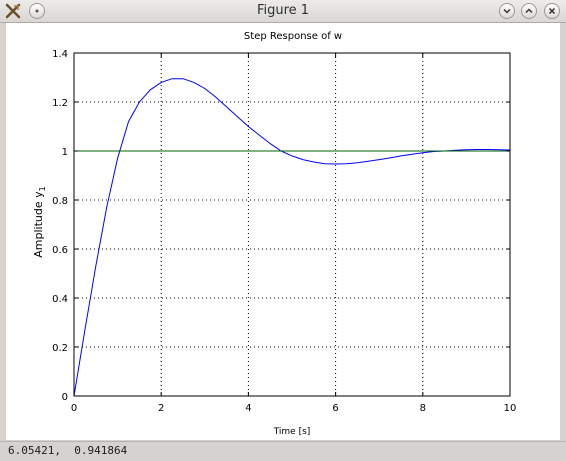  I want to click on chevron-down-icon, so click(507, 11).